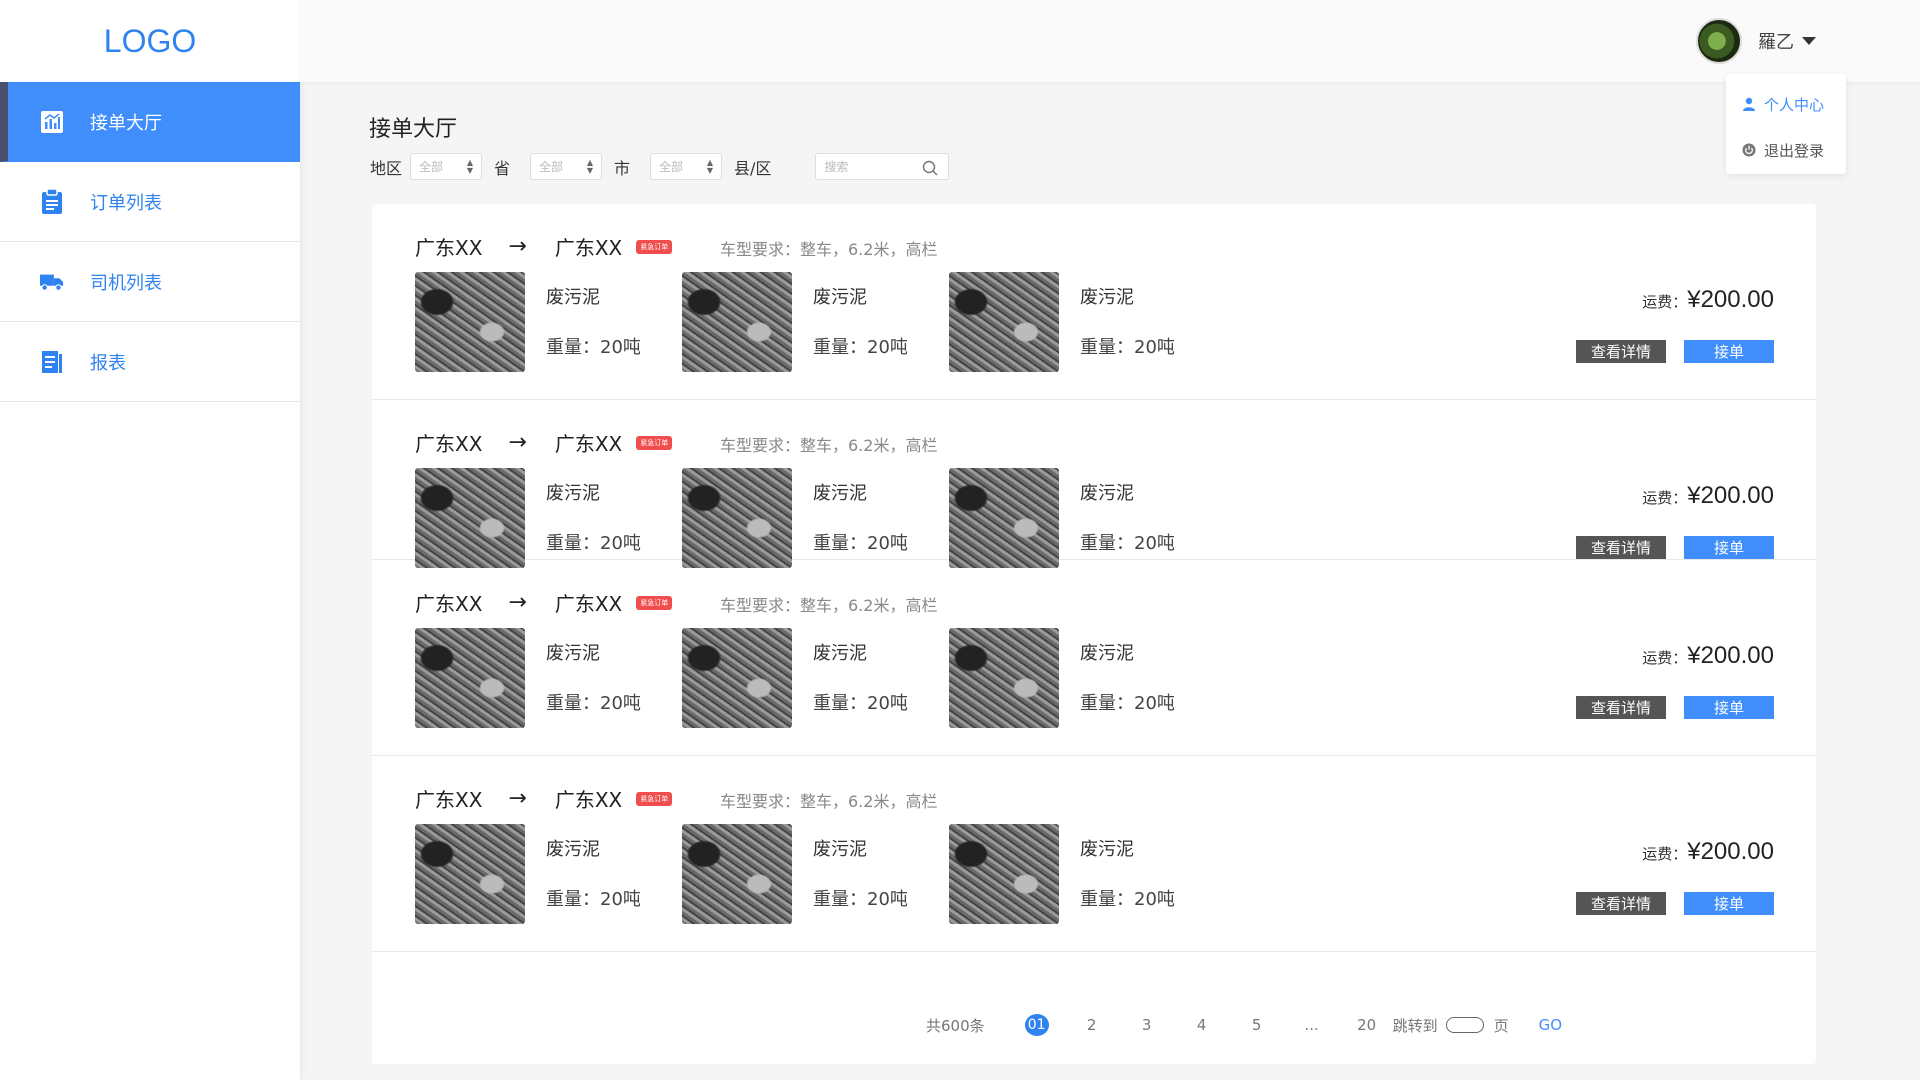 This screenshot has height=1080, width=1920. What do you see at coordinates (753, 168) in the screenshot?
I see `county-label: 县/区` at bounding box center [753, 168].